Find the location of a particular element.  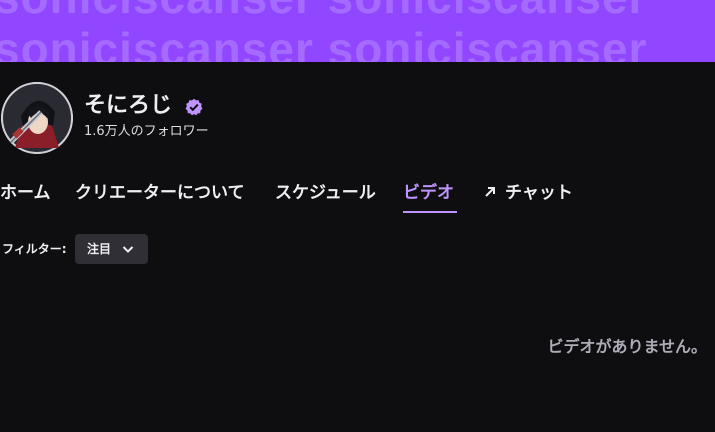

filter-dropdown: 注目 is located at coordinates (111, 249).